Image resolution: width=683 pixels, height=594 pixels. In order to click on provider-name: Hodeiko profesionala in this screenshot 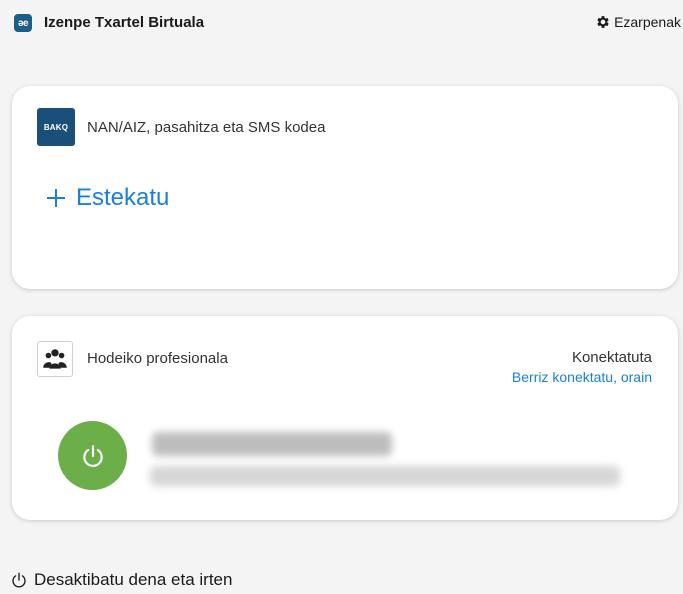, I will do `click(157, 358)`.